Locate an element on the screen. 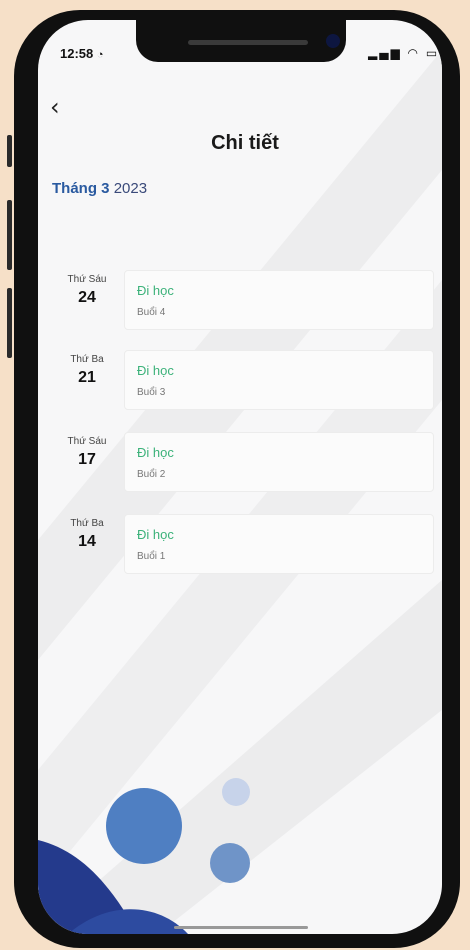 This screenshot has width=470, height=950. date-column: Thứ Ba 14 is located at coordinates (87, 534).